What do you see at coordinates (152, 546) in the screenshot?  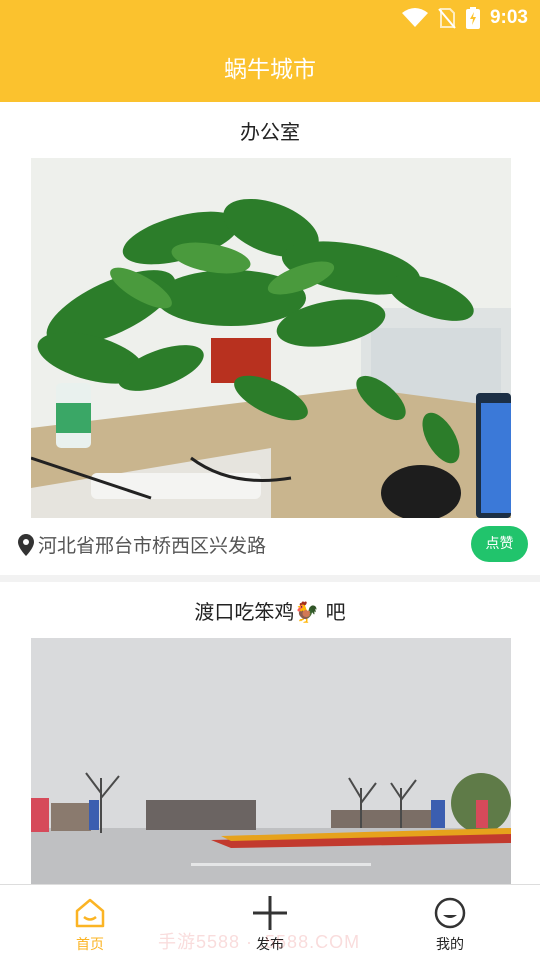 I see `location-text: 河北省邢台市桥西区兴发路` at bounding box center [152, 546].